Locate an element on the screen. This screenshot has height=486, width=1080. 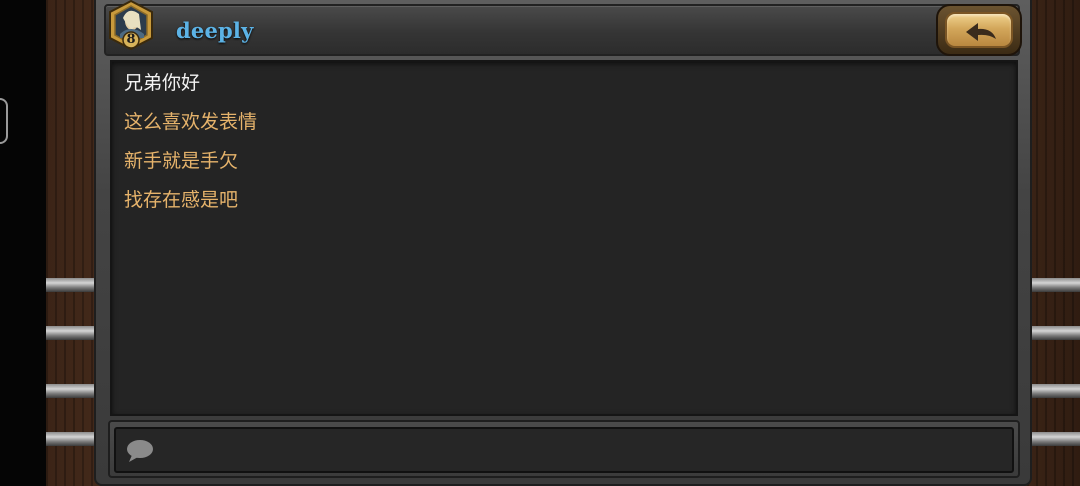
chat-message: 找存在感是吧 is located at coordinates (181, 200).